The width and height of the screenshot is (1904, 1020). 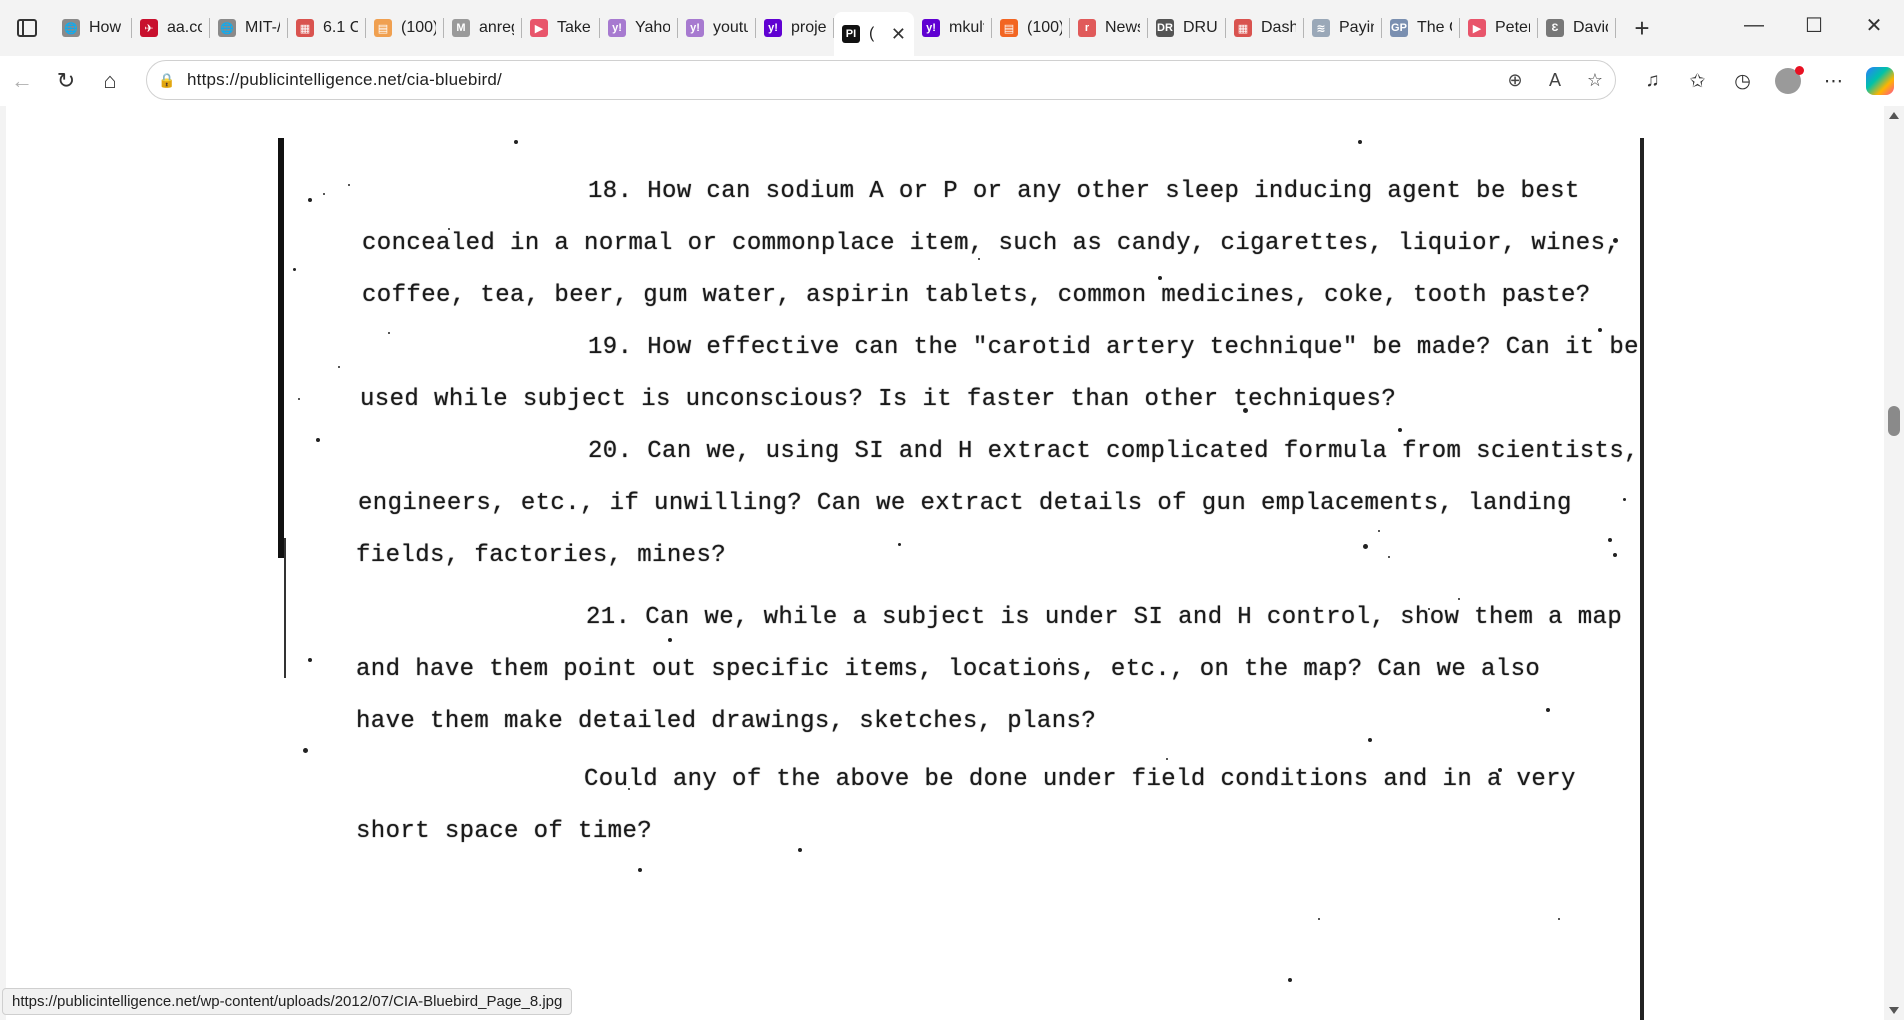 I want to click on browser-tab: y! Yahoo, so click(x=639, y=28).